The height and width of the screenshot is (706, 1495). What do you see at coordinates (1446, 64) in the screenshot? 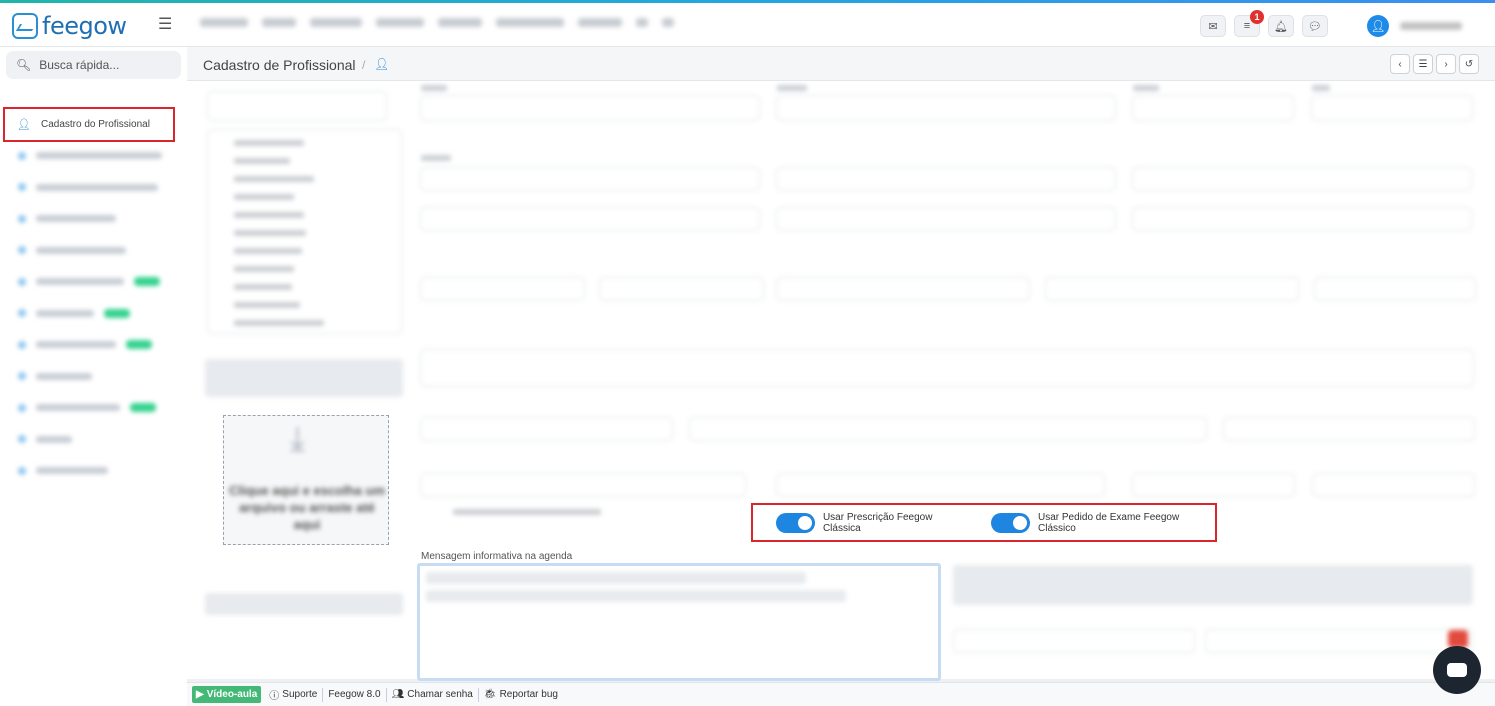
I see `next-record-button: ›` at bounding box center [1446, 64].